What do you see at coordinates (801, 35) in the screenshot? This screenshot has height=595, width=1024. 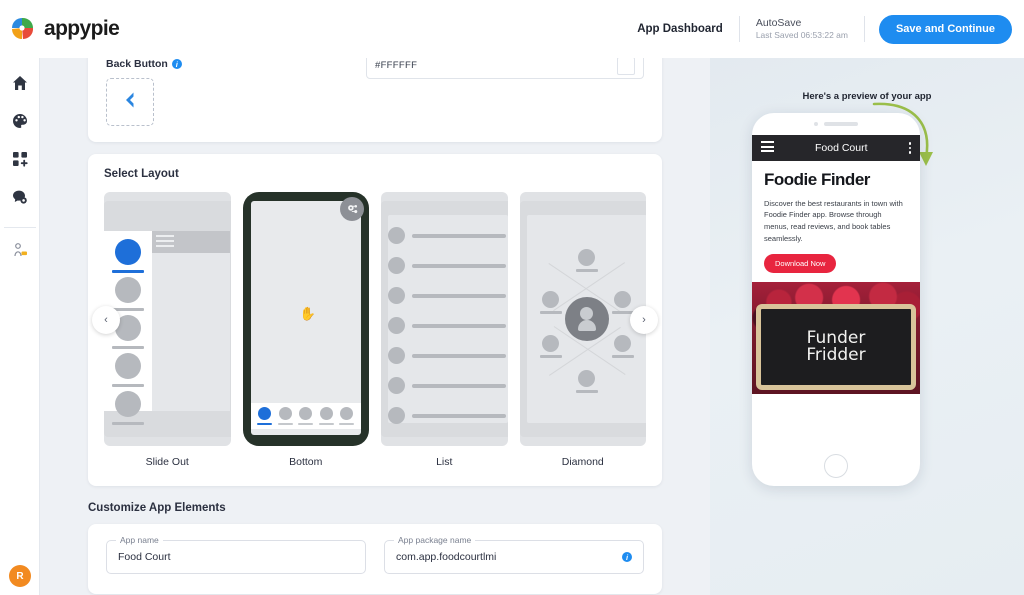 I see `autosave-timestamp: Last Saved 06:53:22 am` at bounding box center [801, 35].